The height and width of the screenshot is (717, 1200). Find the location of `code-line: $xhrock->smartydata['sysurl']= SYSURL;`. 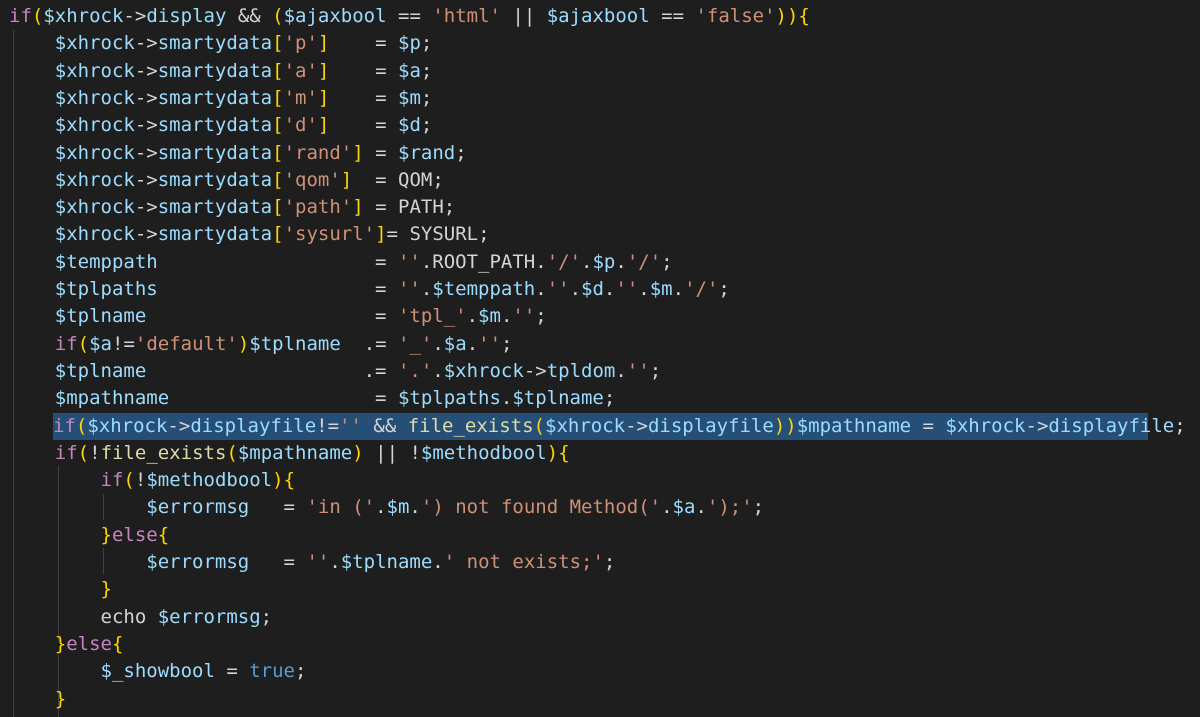

code-line: $xhrock->smartydata['sysurl']= SYSURL; is located at coordinates (245, 234).